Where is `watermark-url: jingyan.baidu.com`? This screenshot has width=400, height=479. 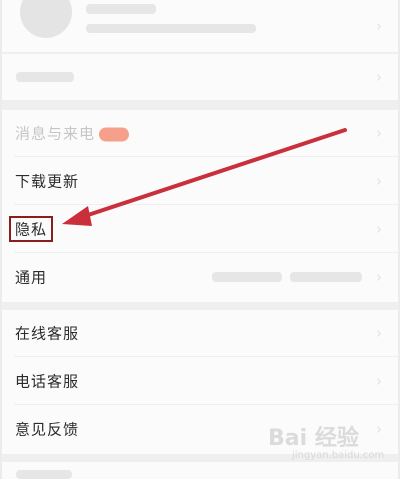
watermark-url: jingyan.baidu.com is located at coordinates (338, 455).